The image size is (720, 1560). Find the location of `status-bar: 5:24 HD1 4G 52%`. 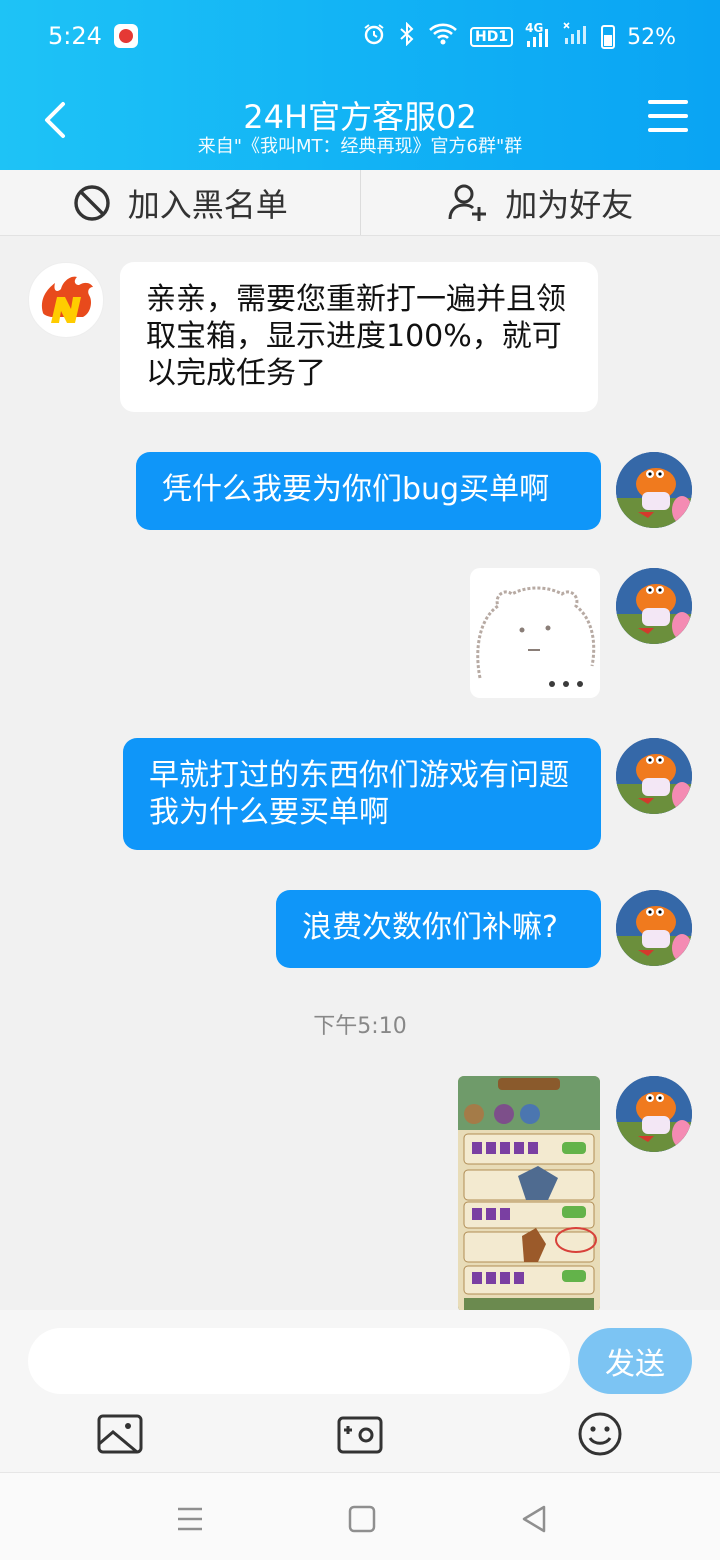

status-bar: 5:24 HD1 4G 52% is located at coordinates (360, 37).